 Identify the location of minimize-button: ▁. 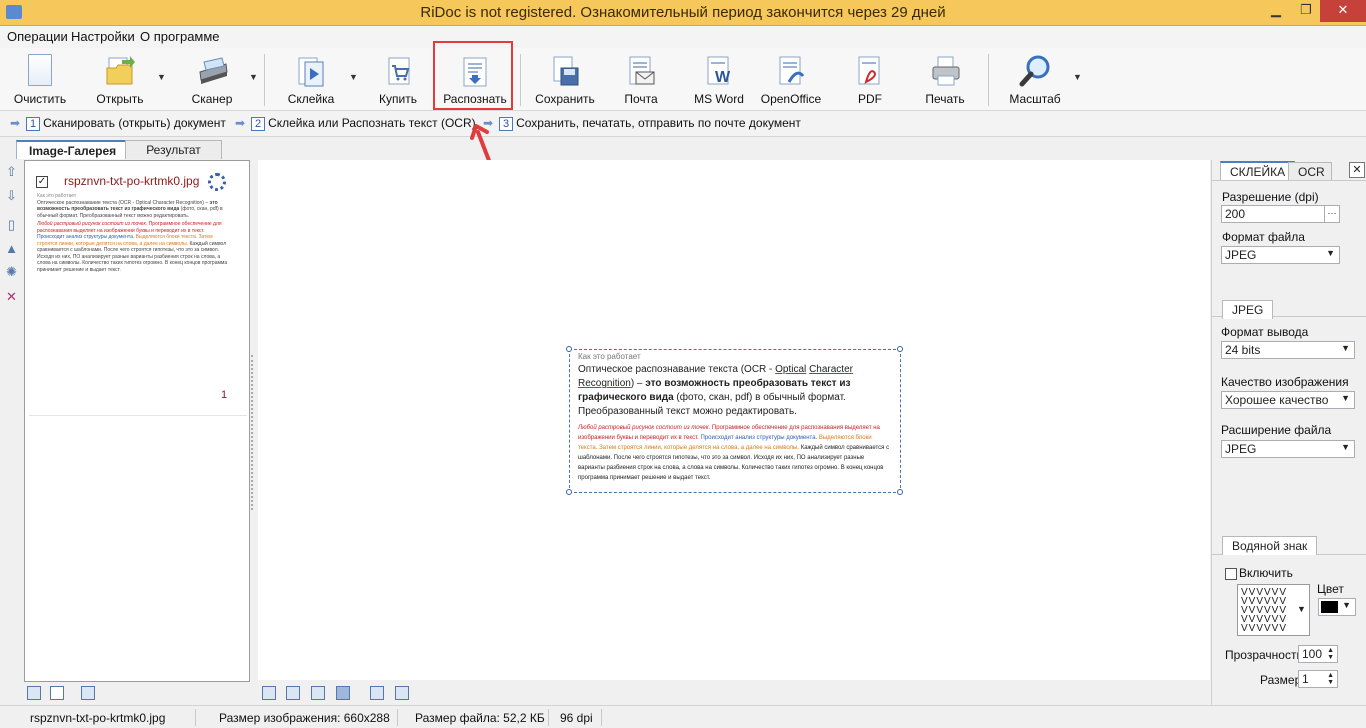
(1276, 11).